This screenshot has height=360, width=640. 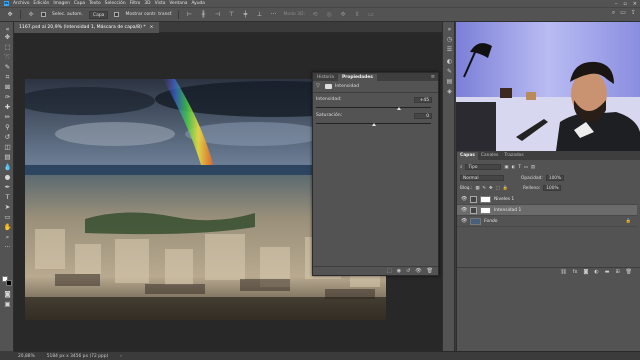 What do you see at coordinates (7, 197) in the screenshot?
I see `type-tool-icon: T` at bounding box center [7, 197].